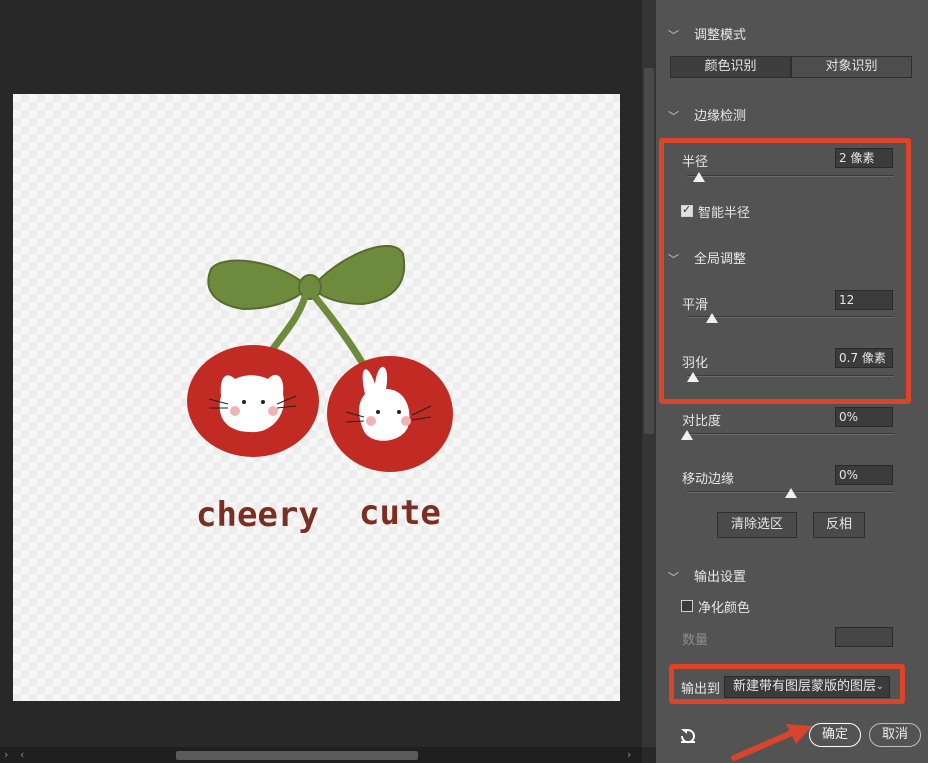 This screenshot has width=928, height=763. I want to click on tab-object-aware: 对象识别, so click(851, 67).